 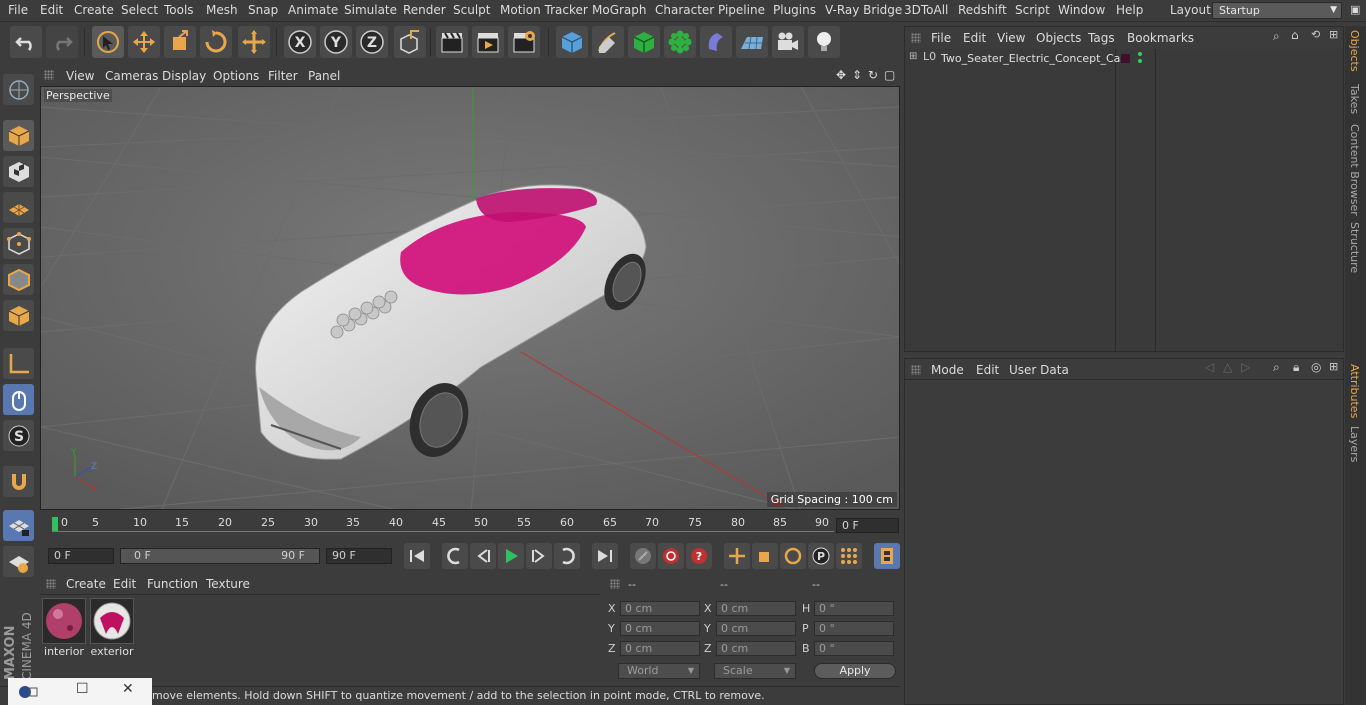 What do you see at coordinates (29, 692) in the screenshot?
I see `app-icon` at bounding box center [29, 692].